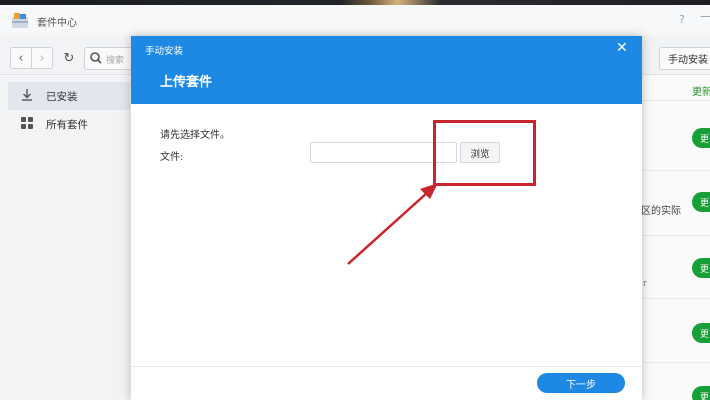  What do you see at coordinates (705, 16) in the screenshot?
I see `minimize-icon: —` at bounding box center [705, 16].